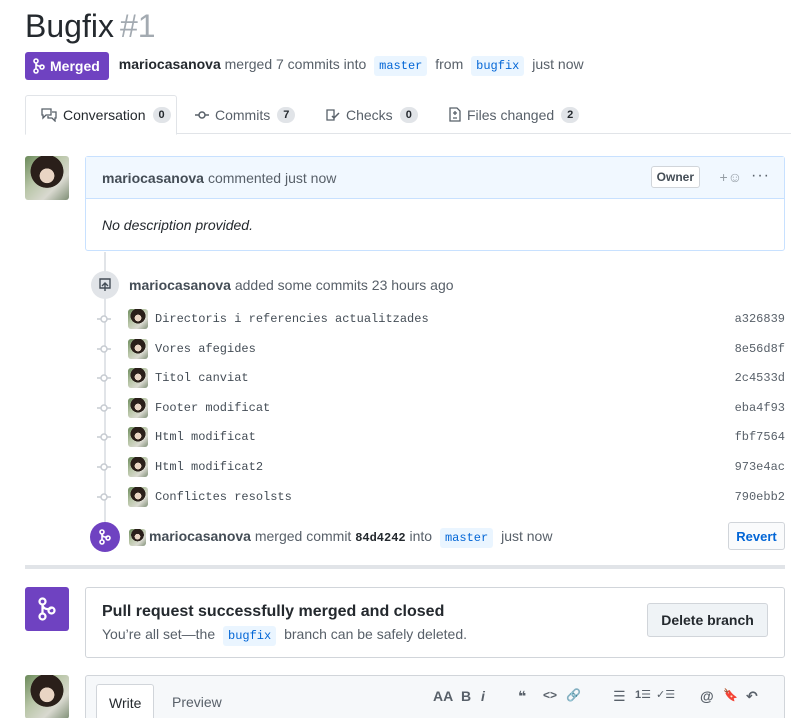  I want to click on revert-button: Revert, so click(756, 536).